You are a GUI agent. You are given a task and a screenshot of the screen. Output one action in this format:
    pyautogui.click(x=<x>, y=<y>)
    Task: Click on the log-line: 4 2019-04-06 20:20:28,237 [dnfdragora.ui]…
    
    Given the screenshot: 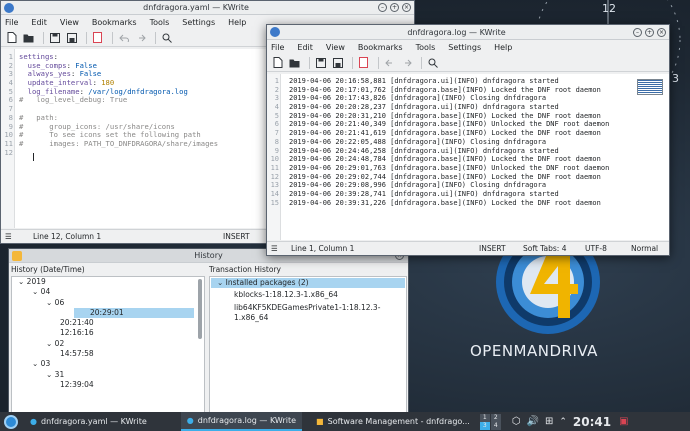 What is the action you would take?
    pyautogui.click(x=457, y=107)
    